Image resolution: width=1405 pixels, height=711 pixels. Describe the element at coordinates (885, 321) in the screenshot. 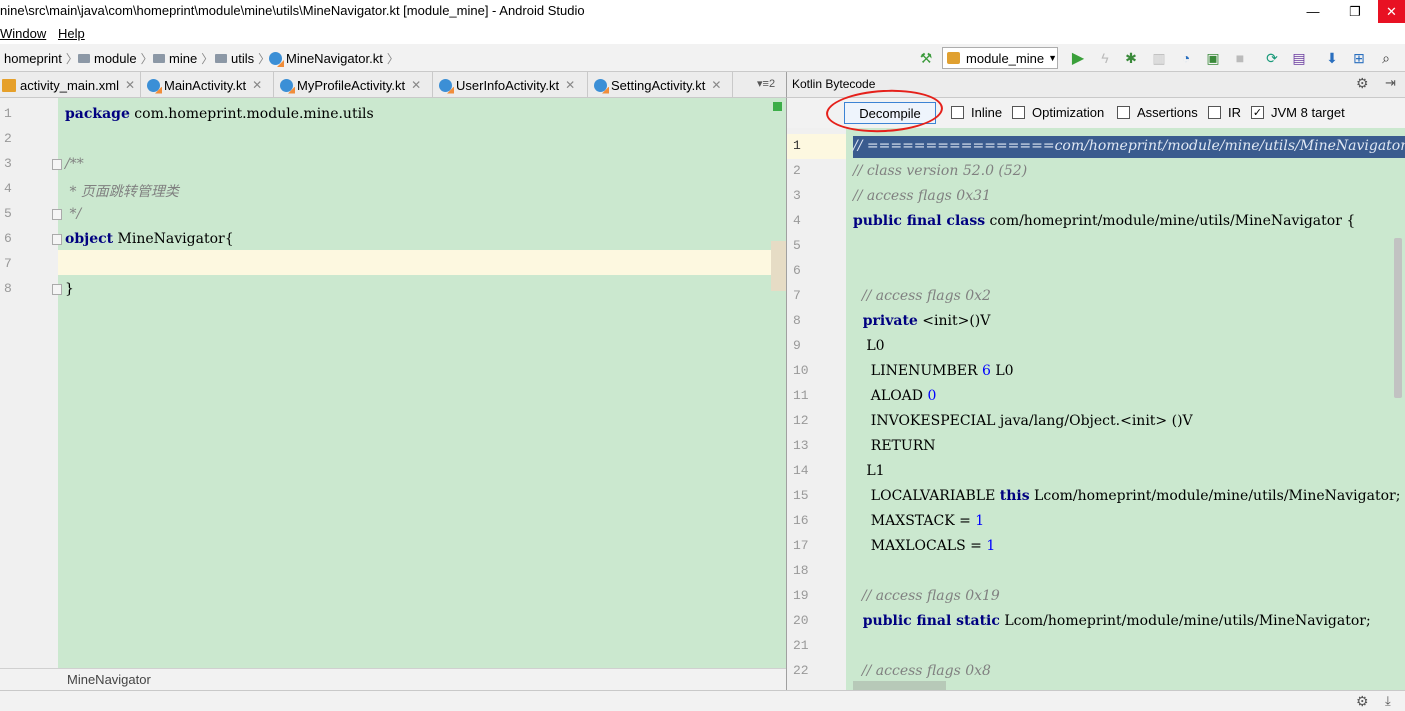

I see `keyword: private` at that location.